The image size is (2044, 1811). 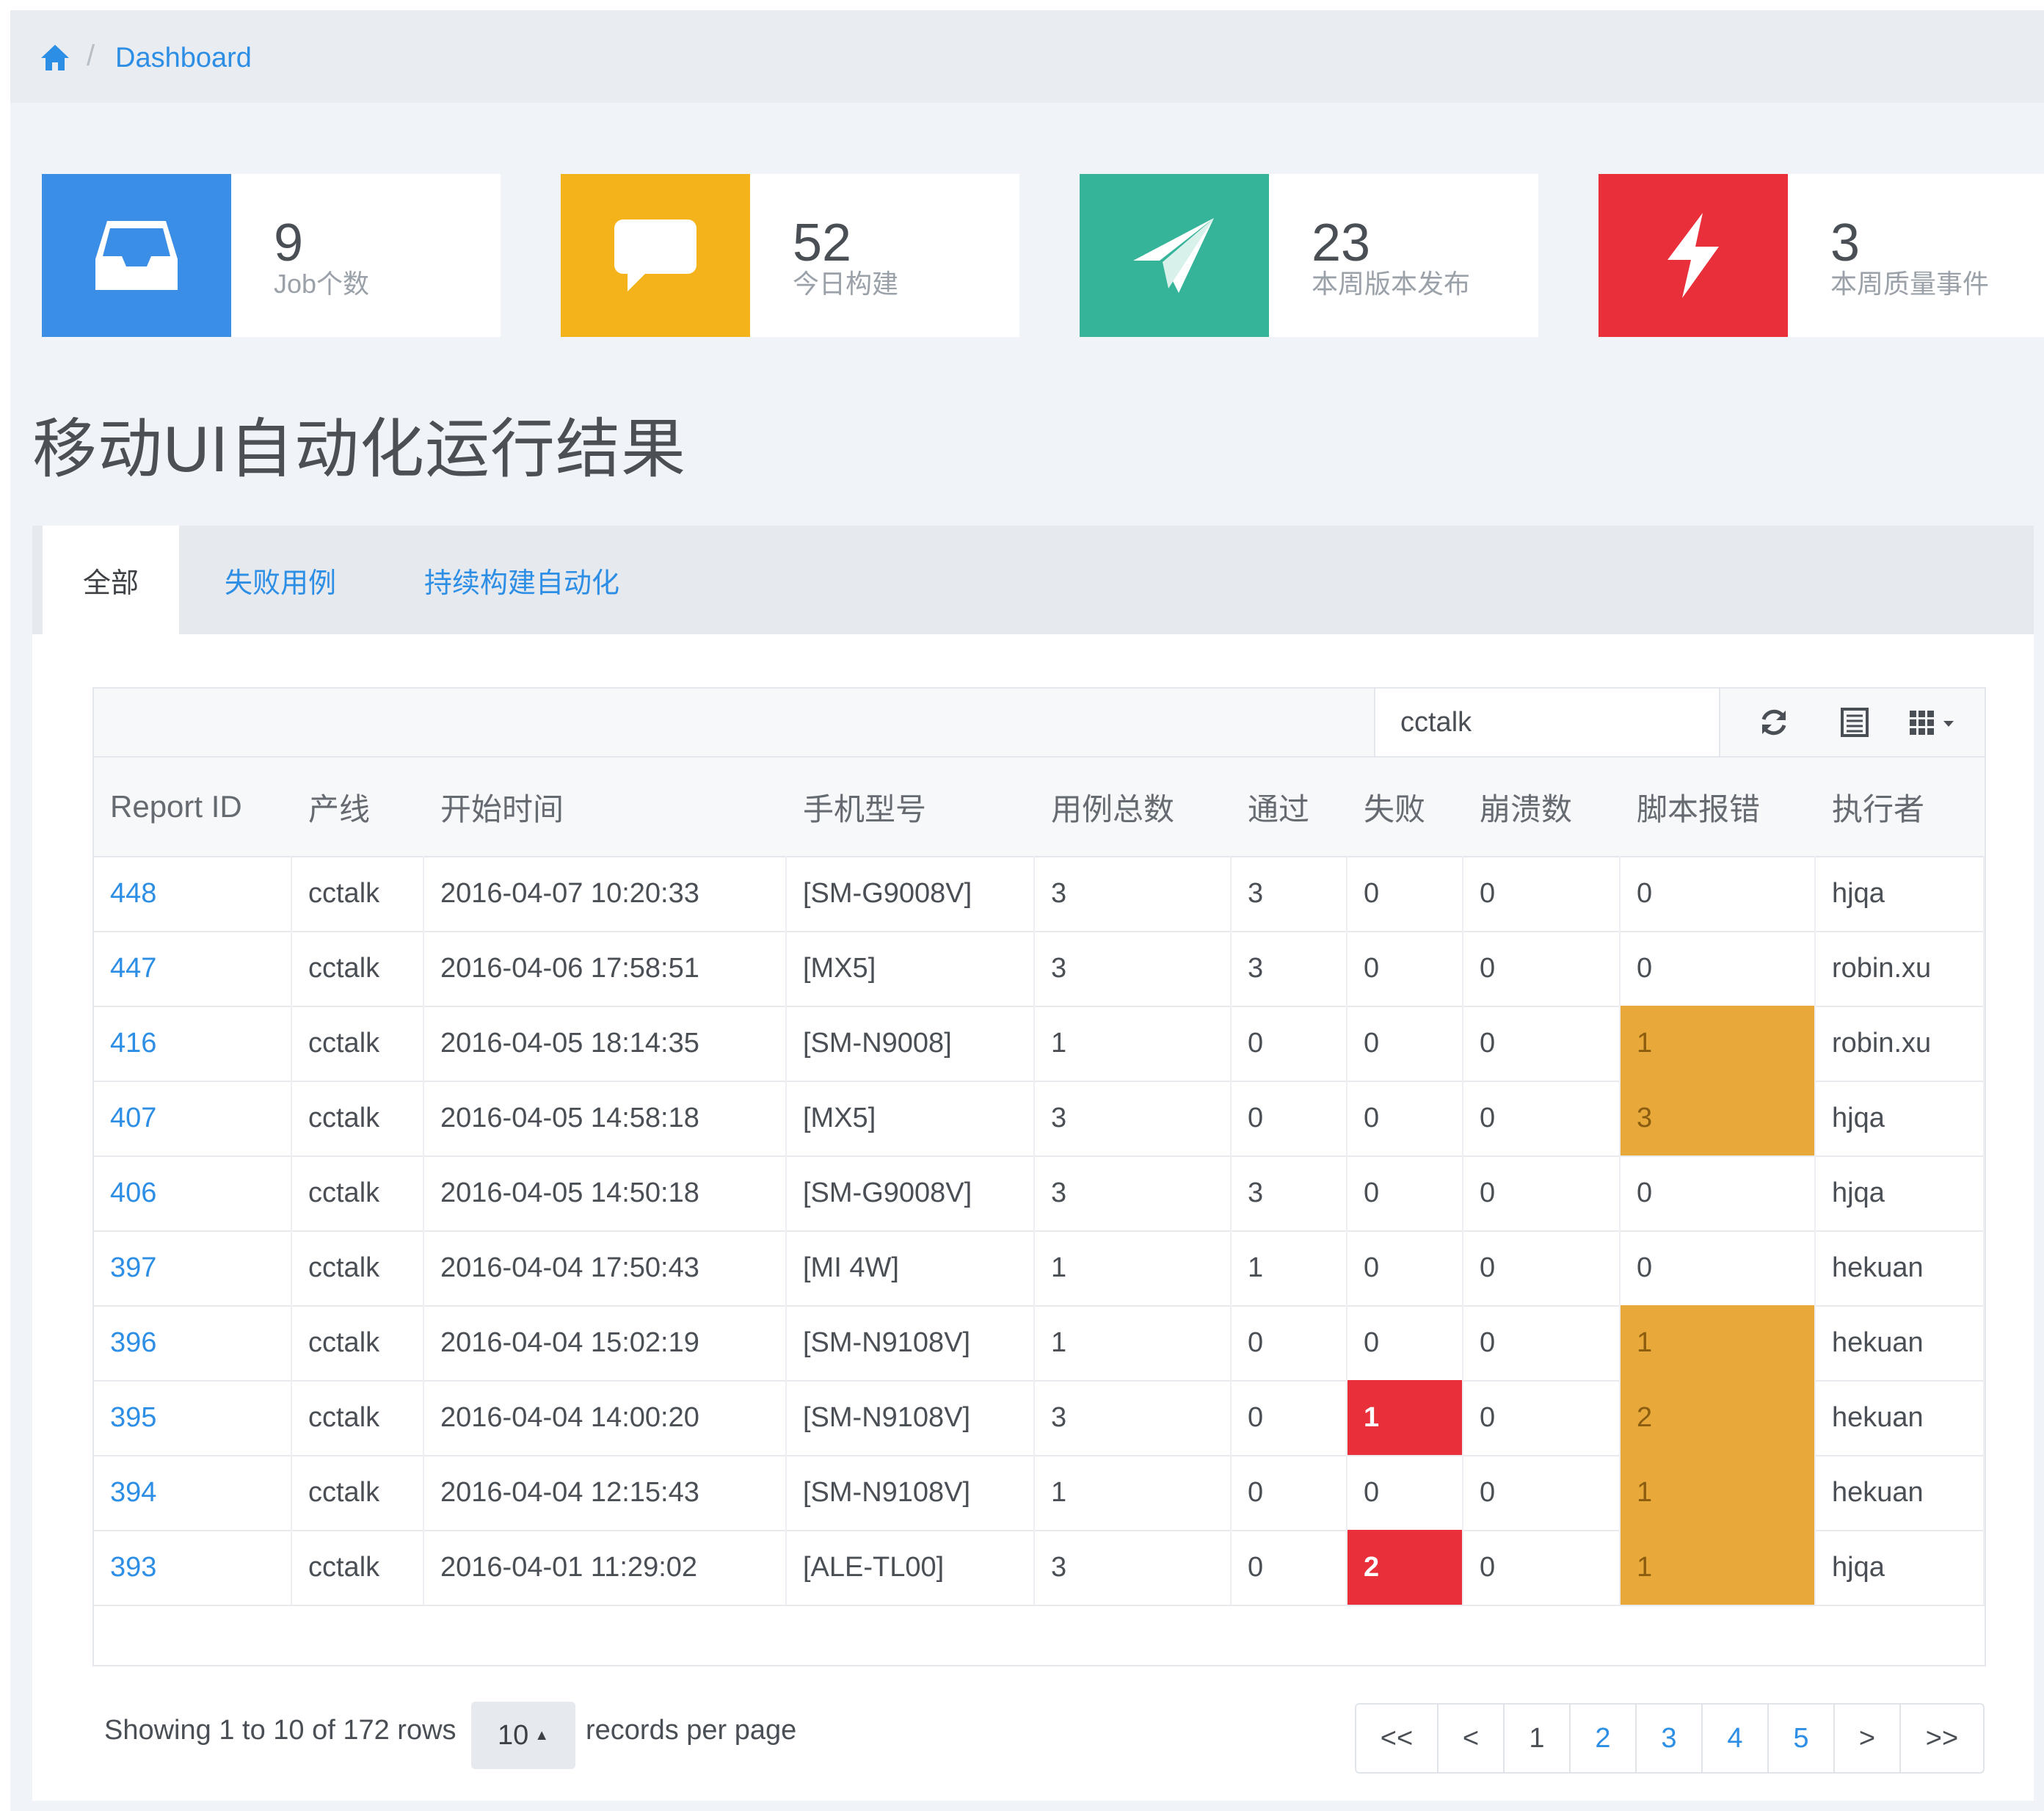 What do you see at coordinates (193, 1043) in the screenshot?
I see `report-id-link: 416` at bounding box center [193, 1043].